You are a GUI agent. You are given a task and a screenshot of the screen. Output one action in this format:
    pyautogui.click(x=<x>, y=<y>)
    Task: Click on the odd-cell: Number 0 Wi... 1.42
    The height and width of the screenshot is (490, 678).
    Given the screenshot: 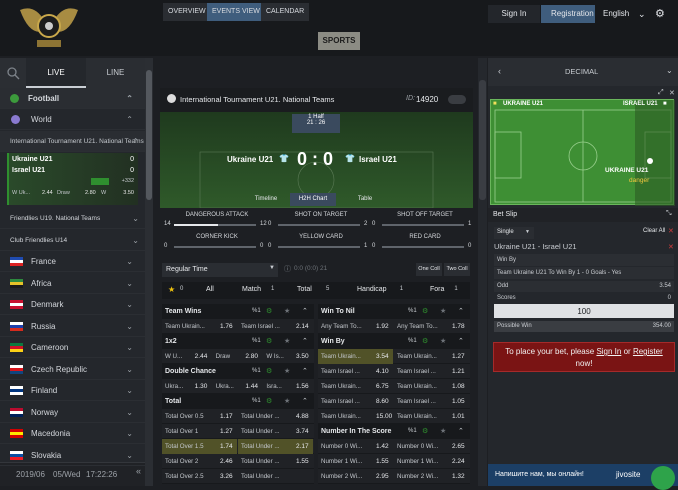 What is the action you would take?
    pyautogui.click(x=355, y=446)
    